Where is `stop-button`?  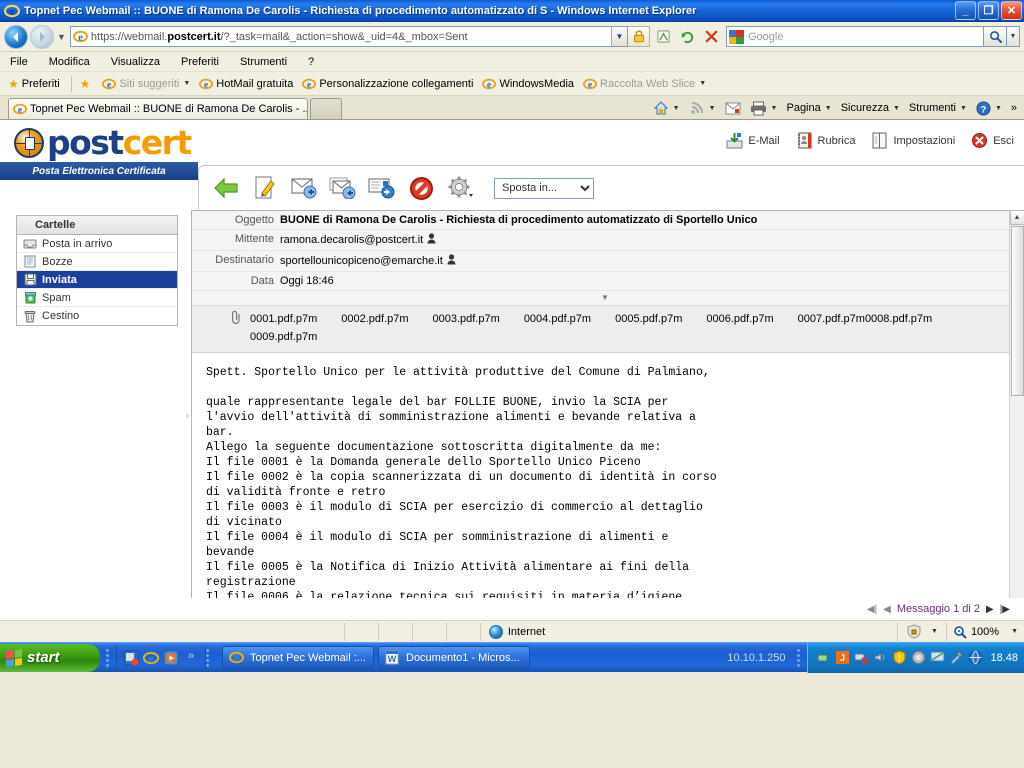 stop-button is located at coordinates (711, 37).